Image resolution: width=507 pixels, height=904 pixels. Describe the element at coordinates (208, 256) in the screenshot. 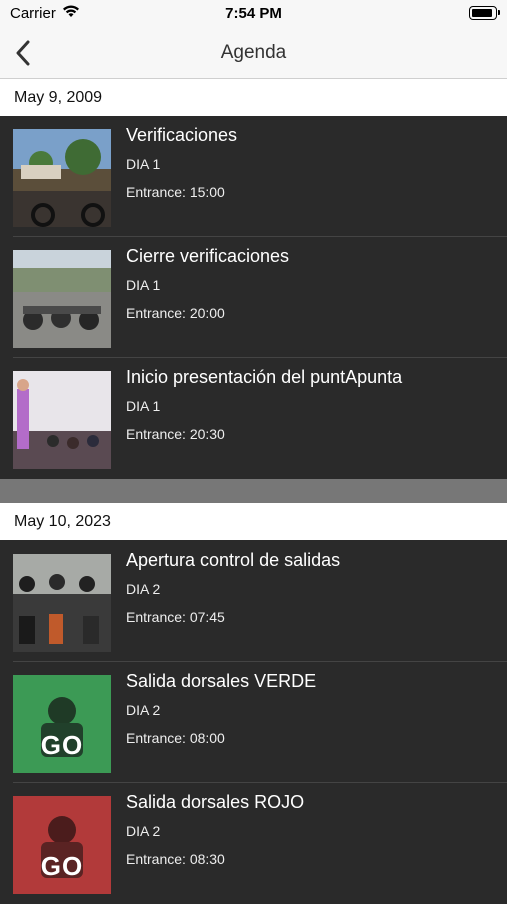

I see `event-title: Cierre verificaciones` at that location.